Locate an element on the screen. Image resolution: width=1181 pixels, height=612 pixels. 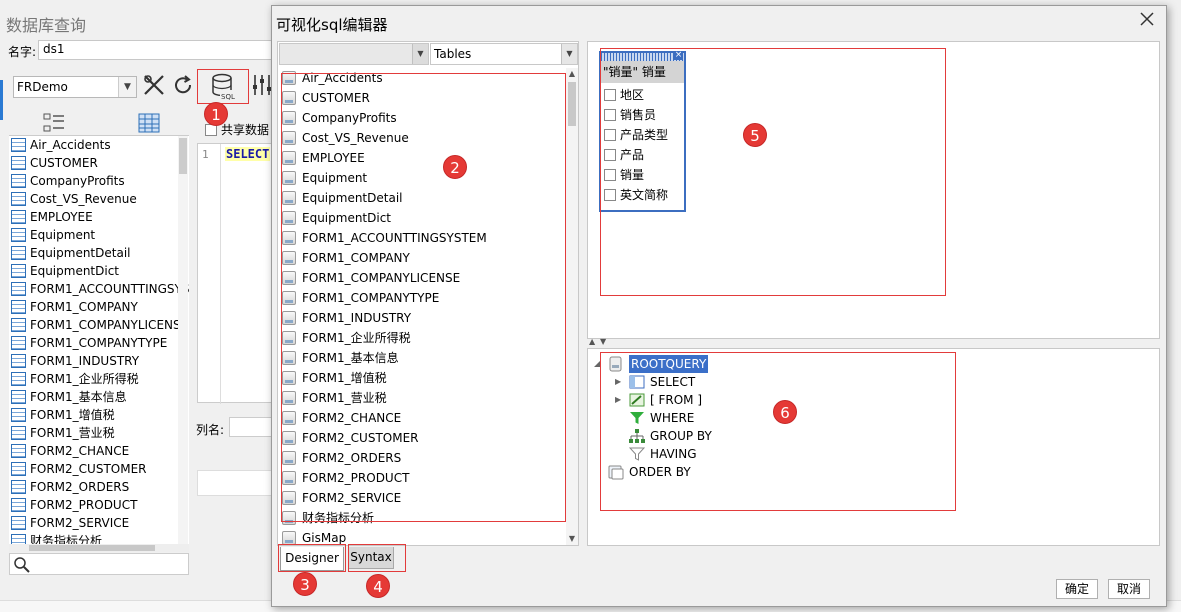
horizontal-scrollbar is located at coordinates (99, 548).